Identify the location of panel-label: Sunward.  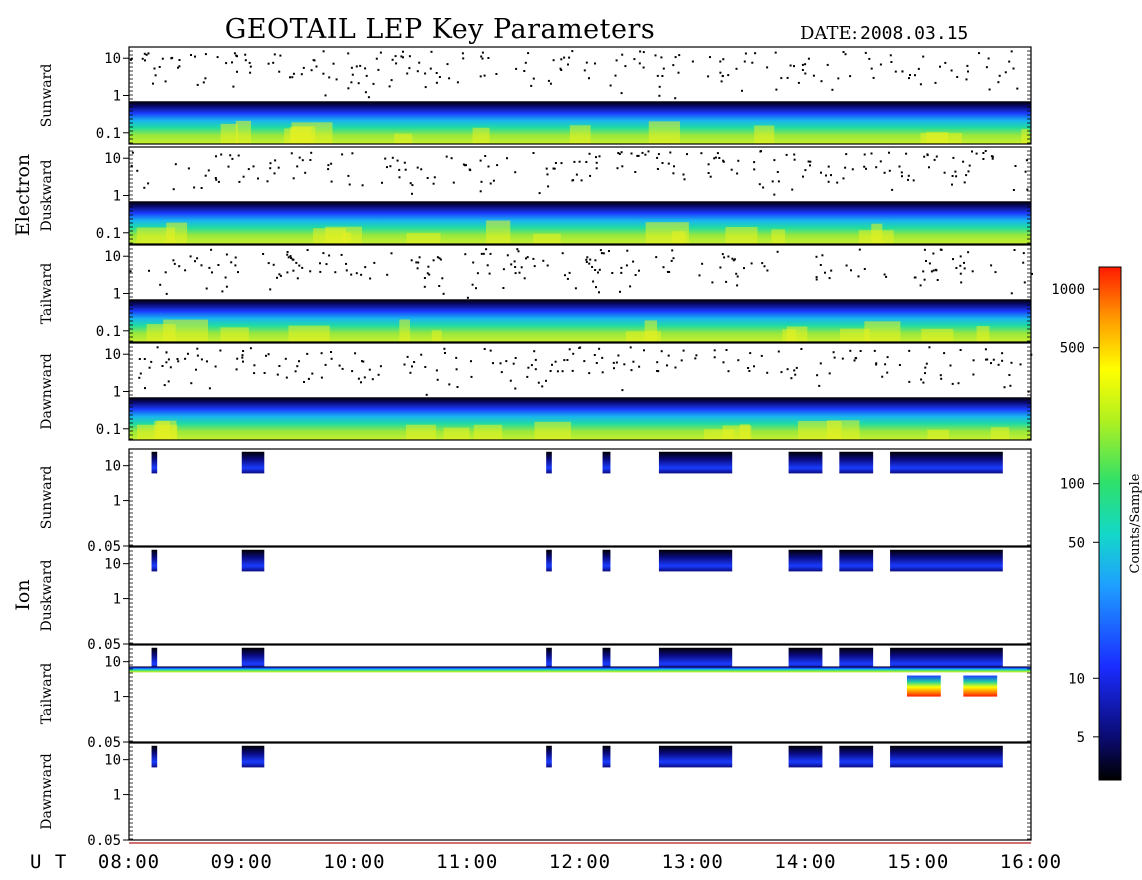
(47, 498).